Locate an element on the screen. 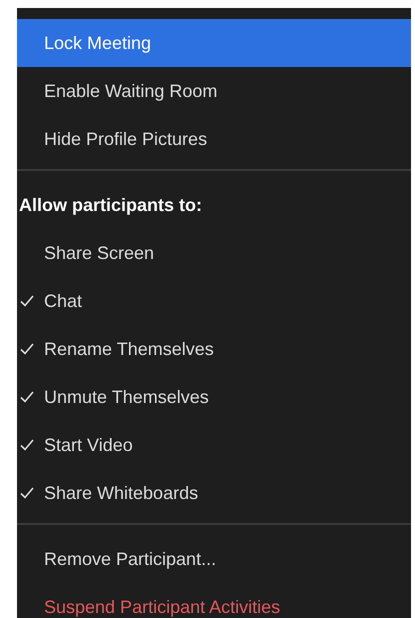 This screenshot has height=618, width=415. menu-item: Chat is located at coordinates (214, 301).